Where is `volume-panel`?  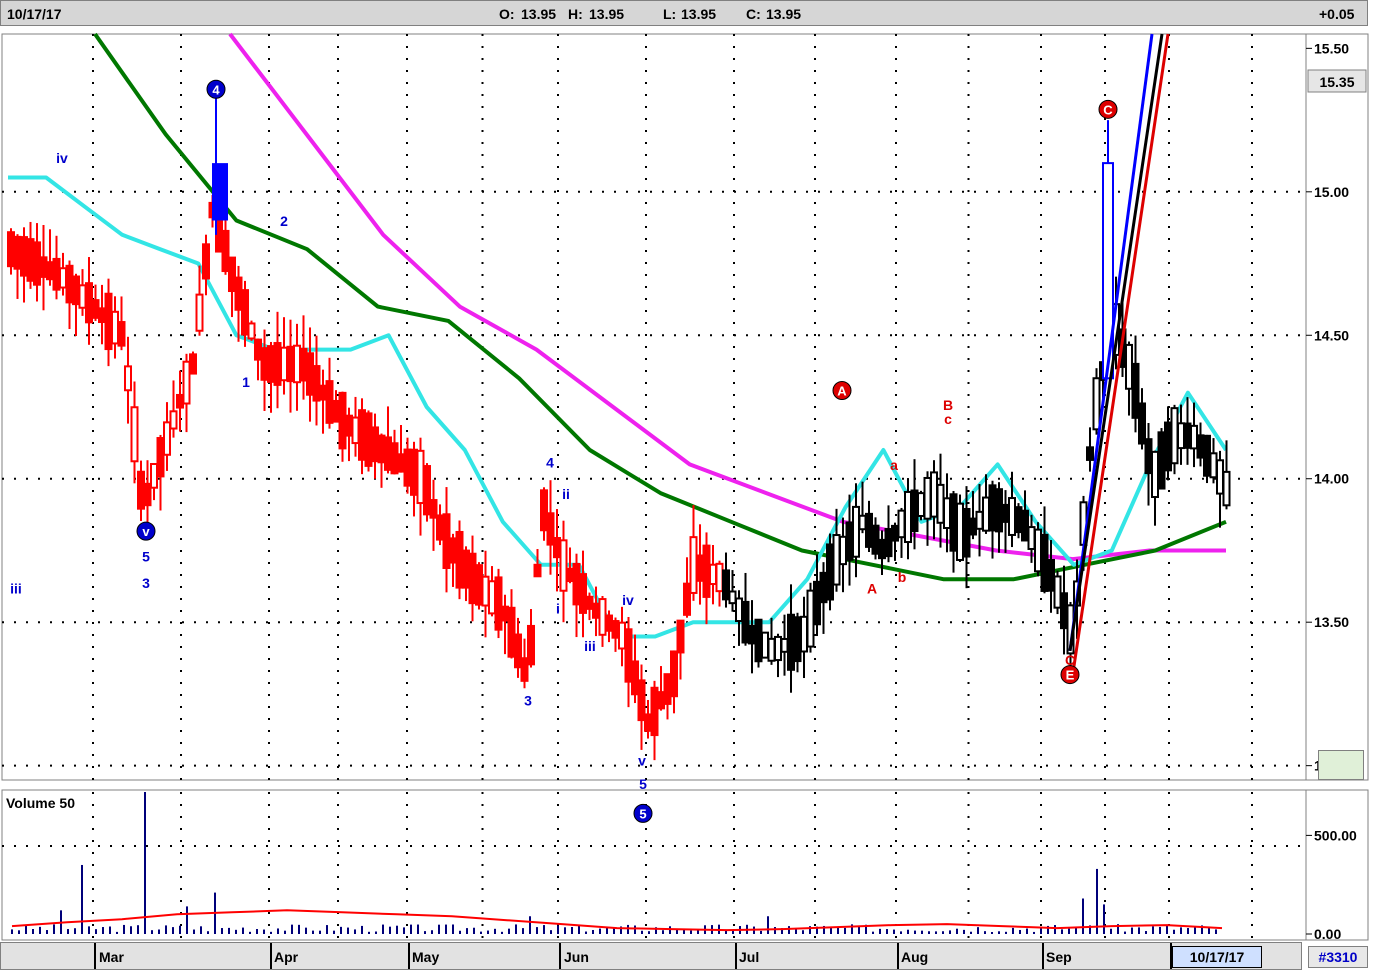 volume-panel is located at coordinates (654, 865).